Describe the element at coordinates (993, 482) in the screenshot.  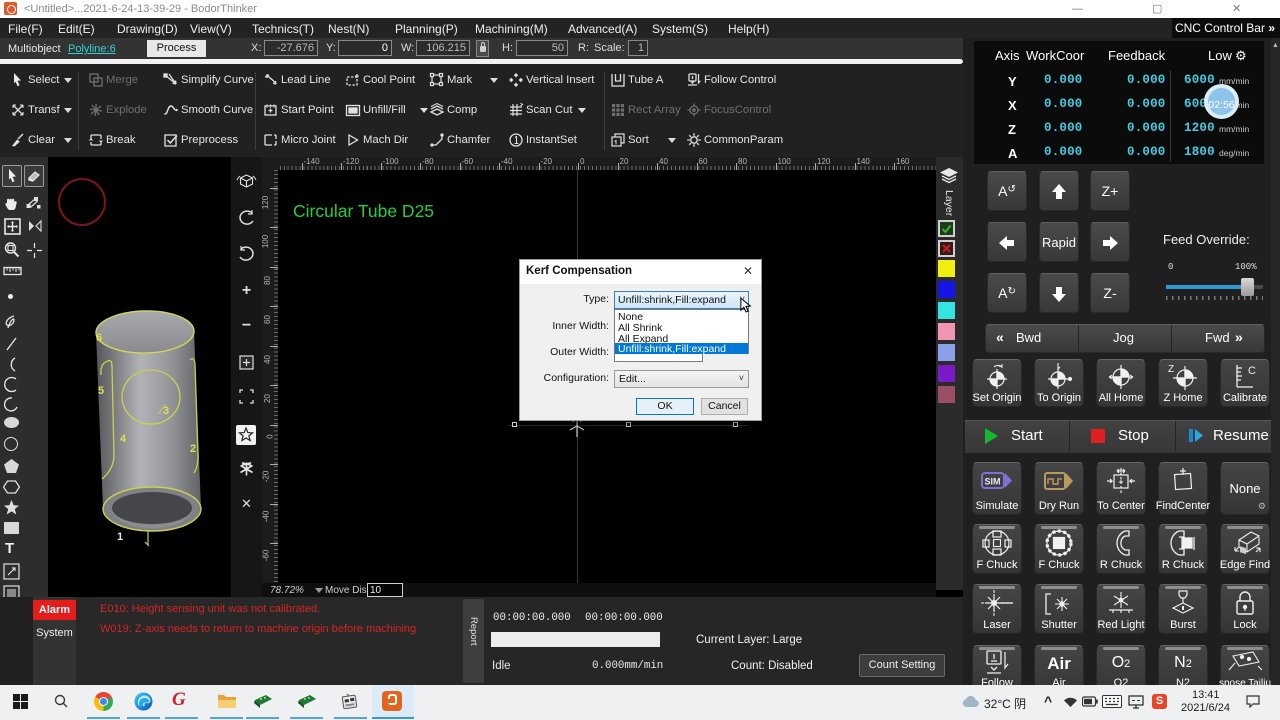
I see `svg-text: SIM` at that location.